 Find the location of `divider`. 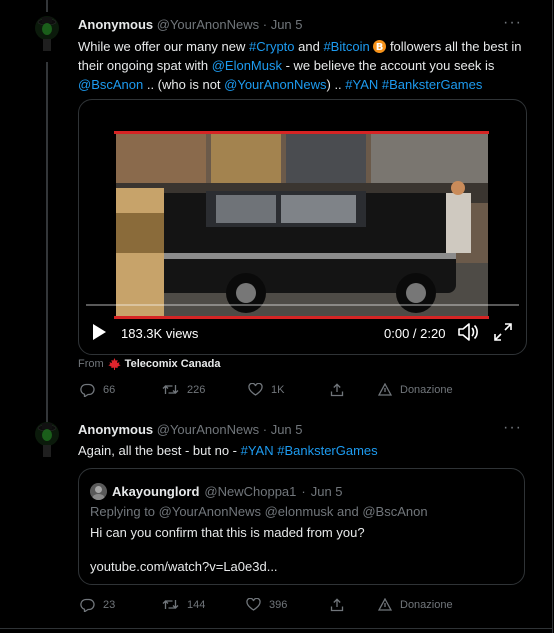

divider is located at coordinates (276, 628).